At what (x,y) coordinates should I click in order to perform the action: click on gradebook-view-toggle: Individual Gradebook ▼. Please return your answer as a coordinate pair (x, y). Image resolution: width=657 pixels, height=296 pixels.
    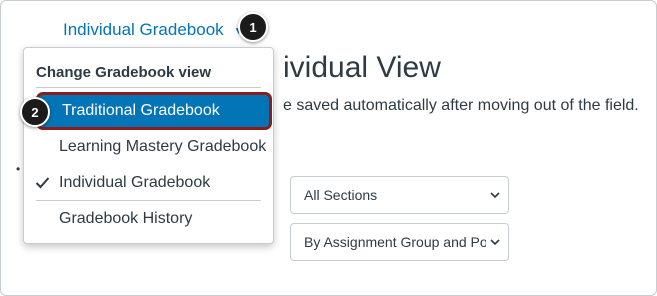
    Looking at the image, I should click on (153, 30).